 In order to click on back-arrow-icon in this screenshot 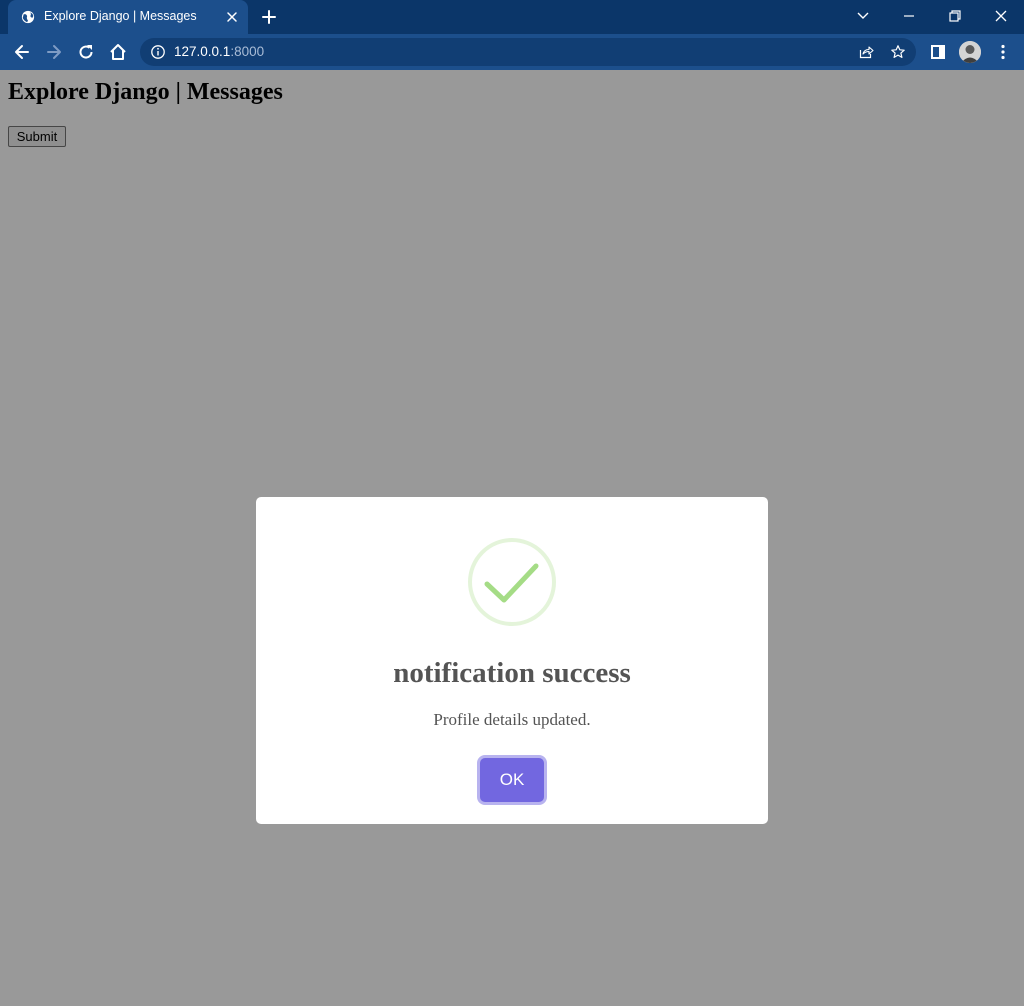, I will do `click(22, 52)`.